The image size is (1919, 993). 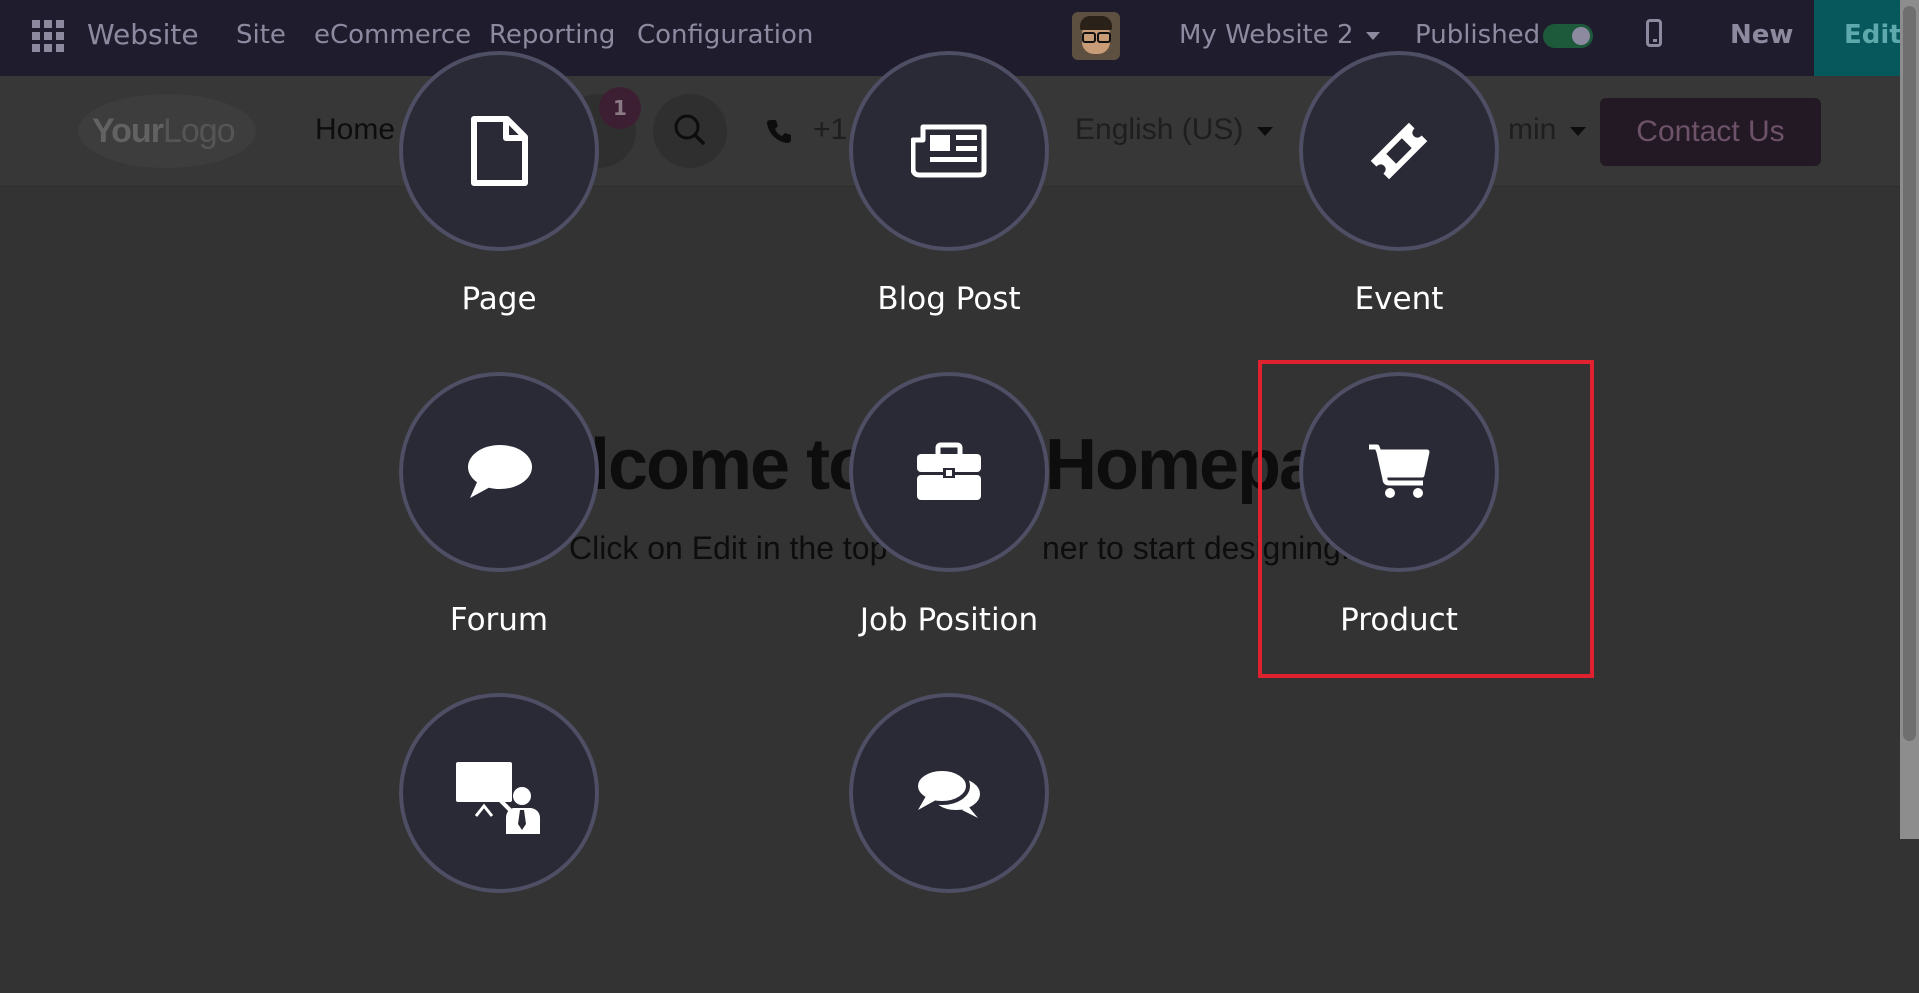 I want to click on scrollbar-thumb, so click(x=1909, y=373).